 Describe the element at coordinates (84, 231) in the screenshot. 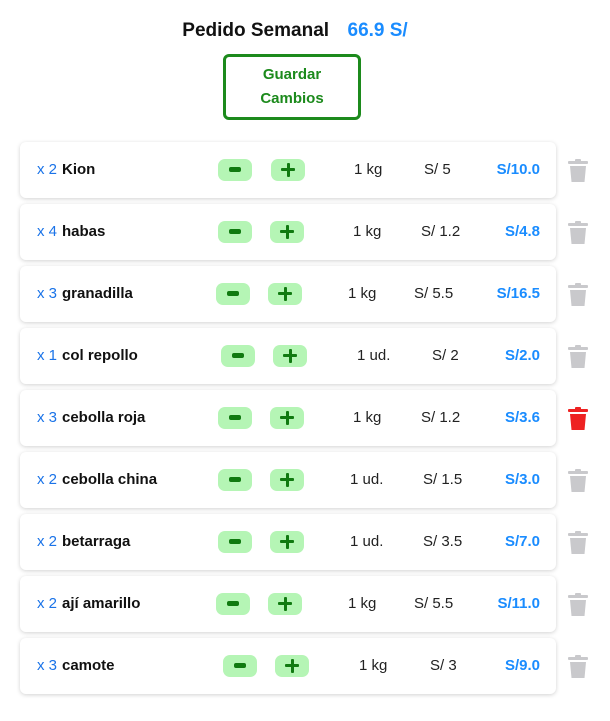

I see `item-name: habas` at that location.